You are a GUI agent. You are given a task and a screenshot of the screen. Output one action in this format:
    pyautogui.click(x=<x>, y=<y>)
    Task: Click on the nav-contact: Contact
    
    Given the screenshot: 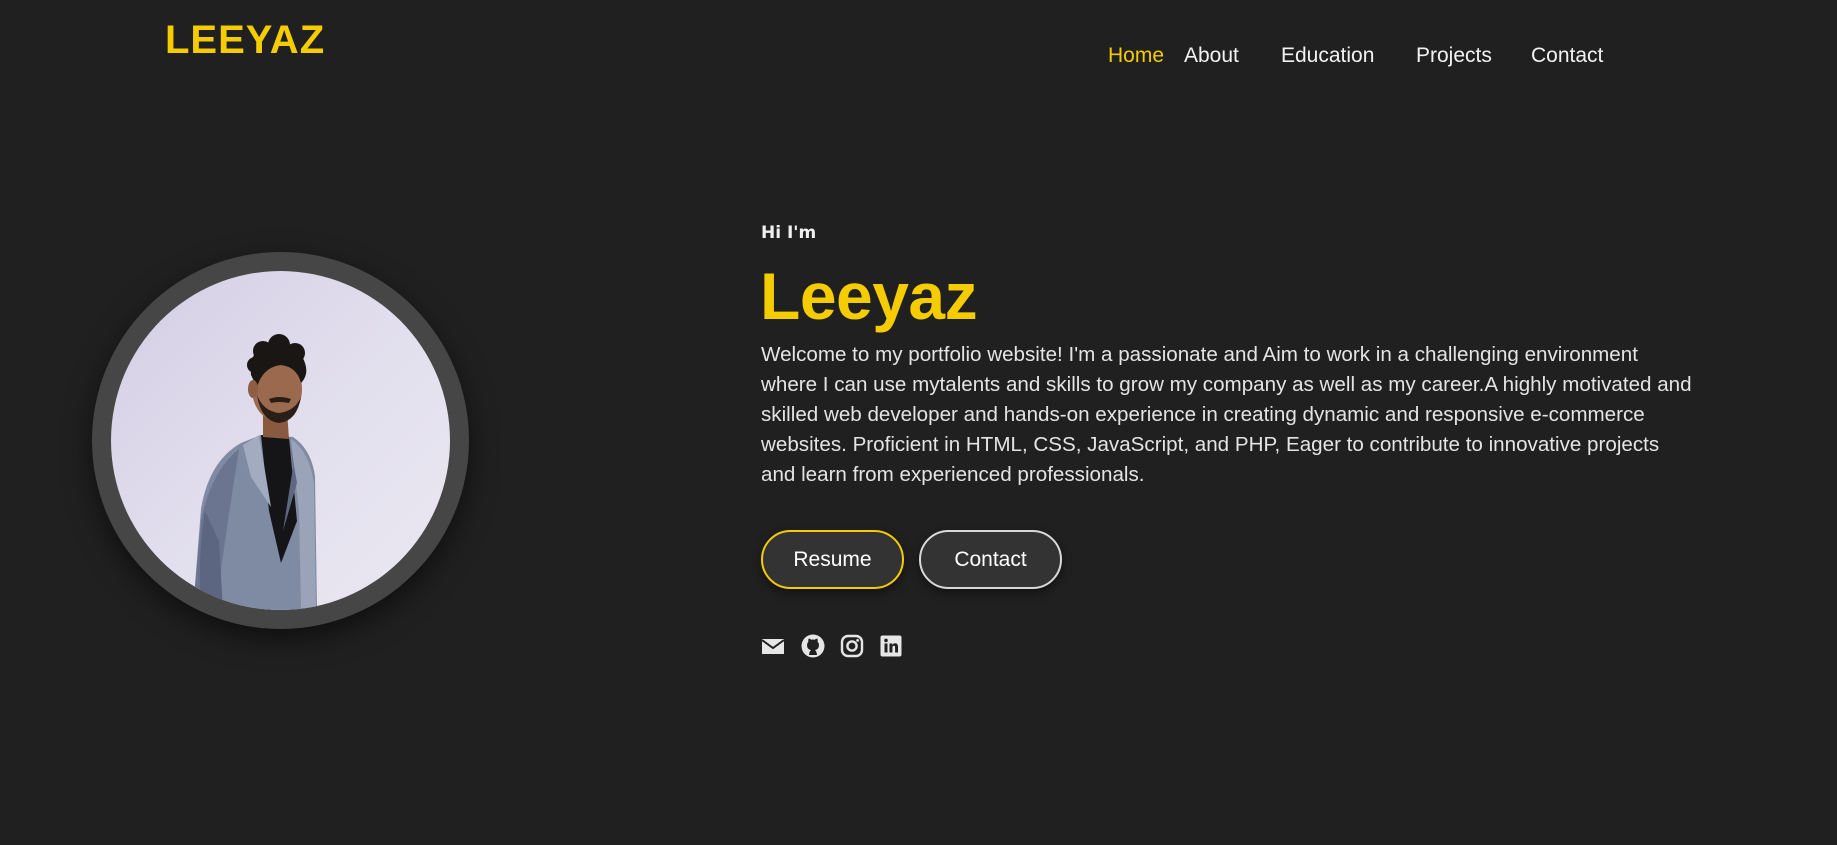 What is the action you would take?
    pyautogui.click(x=1567, y=56)
    